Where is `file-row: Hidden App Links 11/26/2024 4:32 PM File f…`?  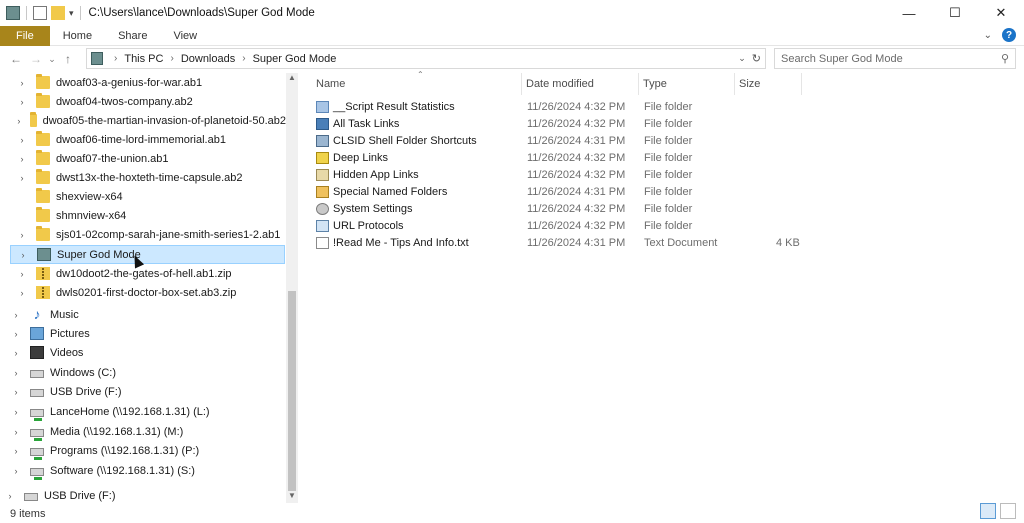
file-row: Hidden App Links 11/26/2024 4:32 PM File f… is located at coordinates (554, 174).